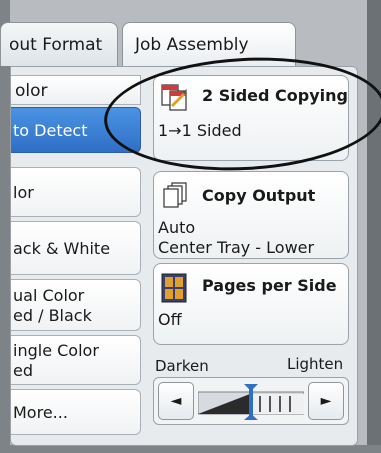  I want to click on copy-output-title: Copy Output, so click(259, 195).